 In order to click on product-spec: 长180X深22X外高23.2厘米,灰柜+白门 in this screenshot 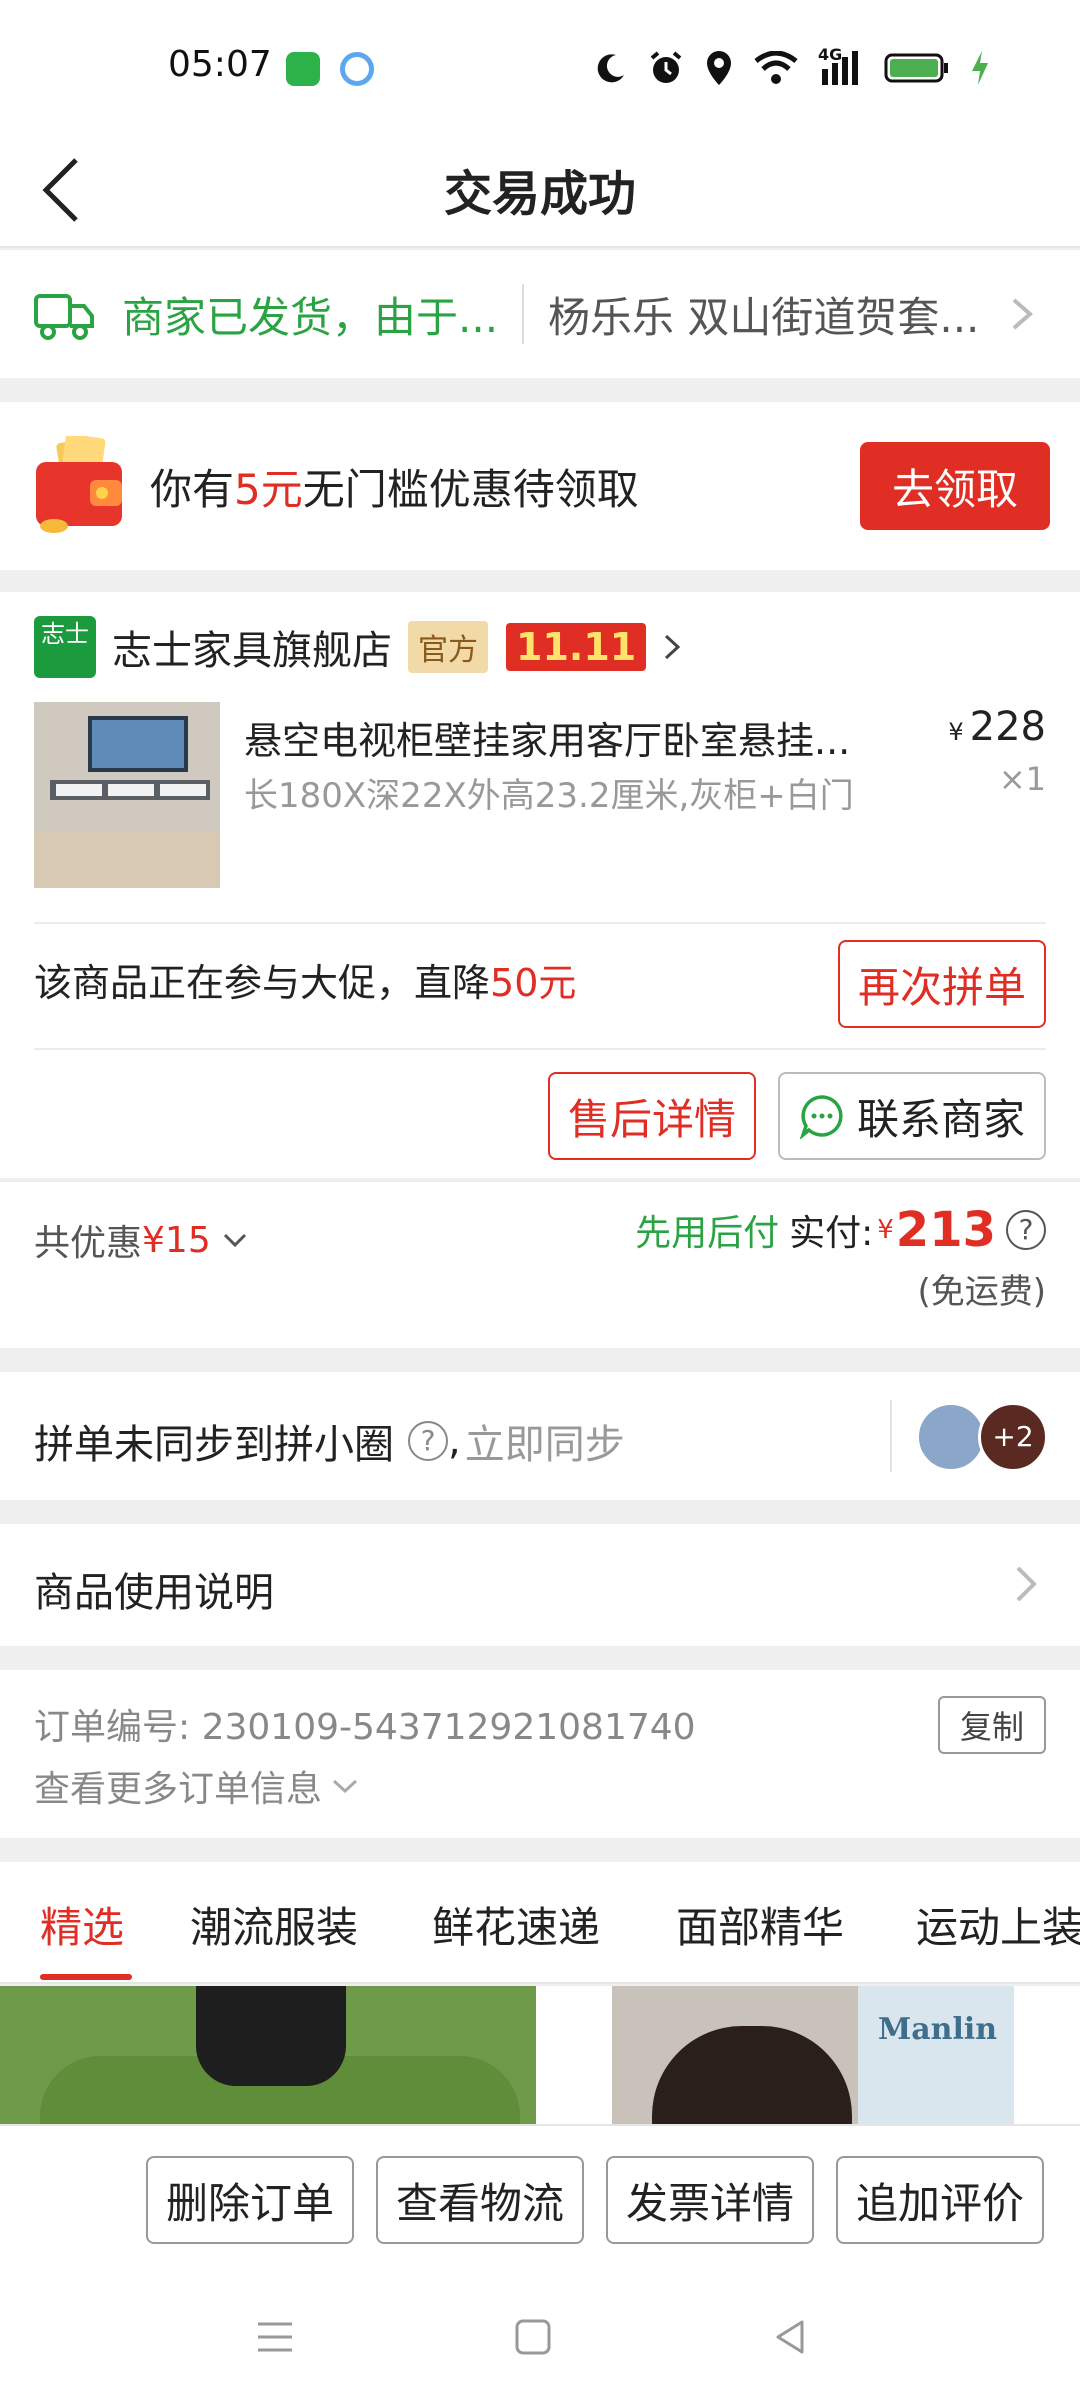, I will do `click(549, 796)`.